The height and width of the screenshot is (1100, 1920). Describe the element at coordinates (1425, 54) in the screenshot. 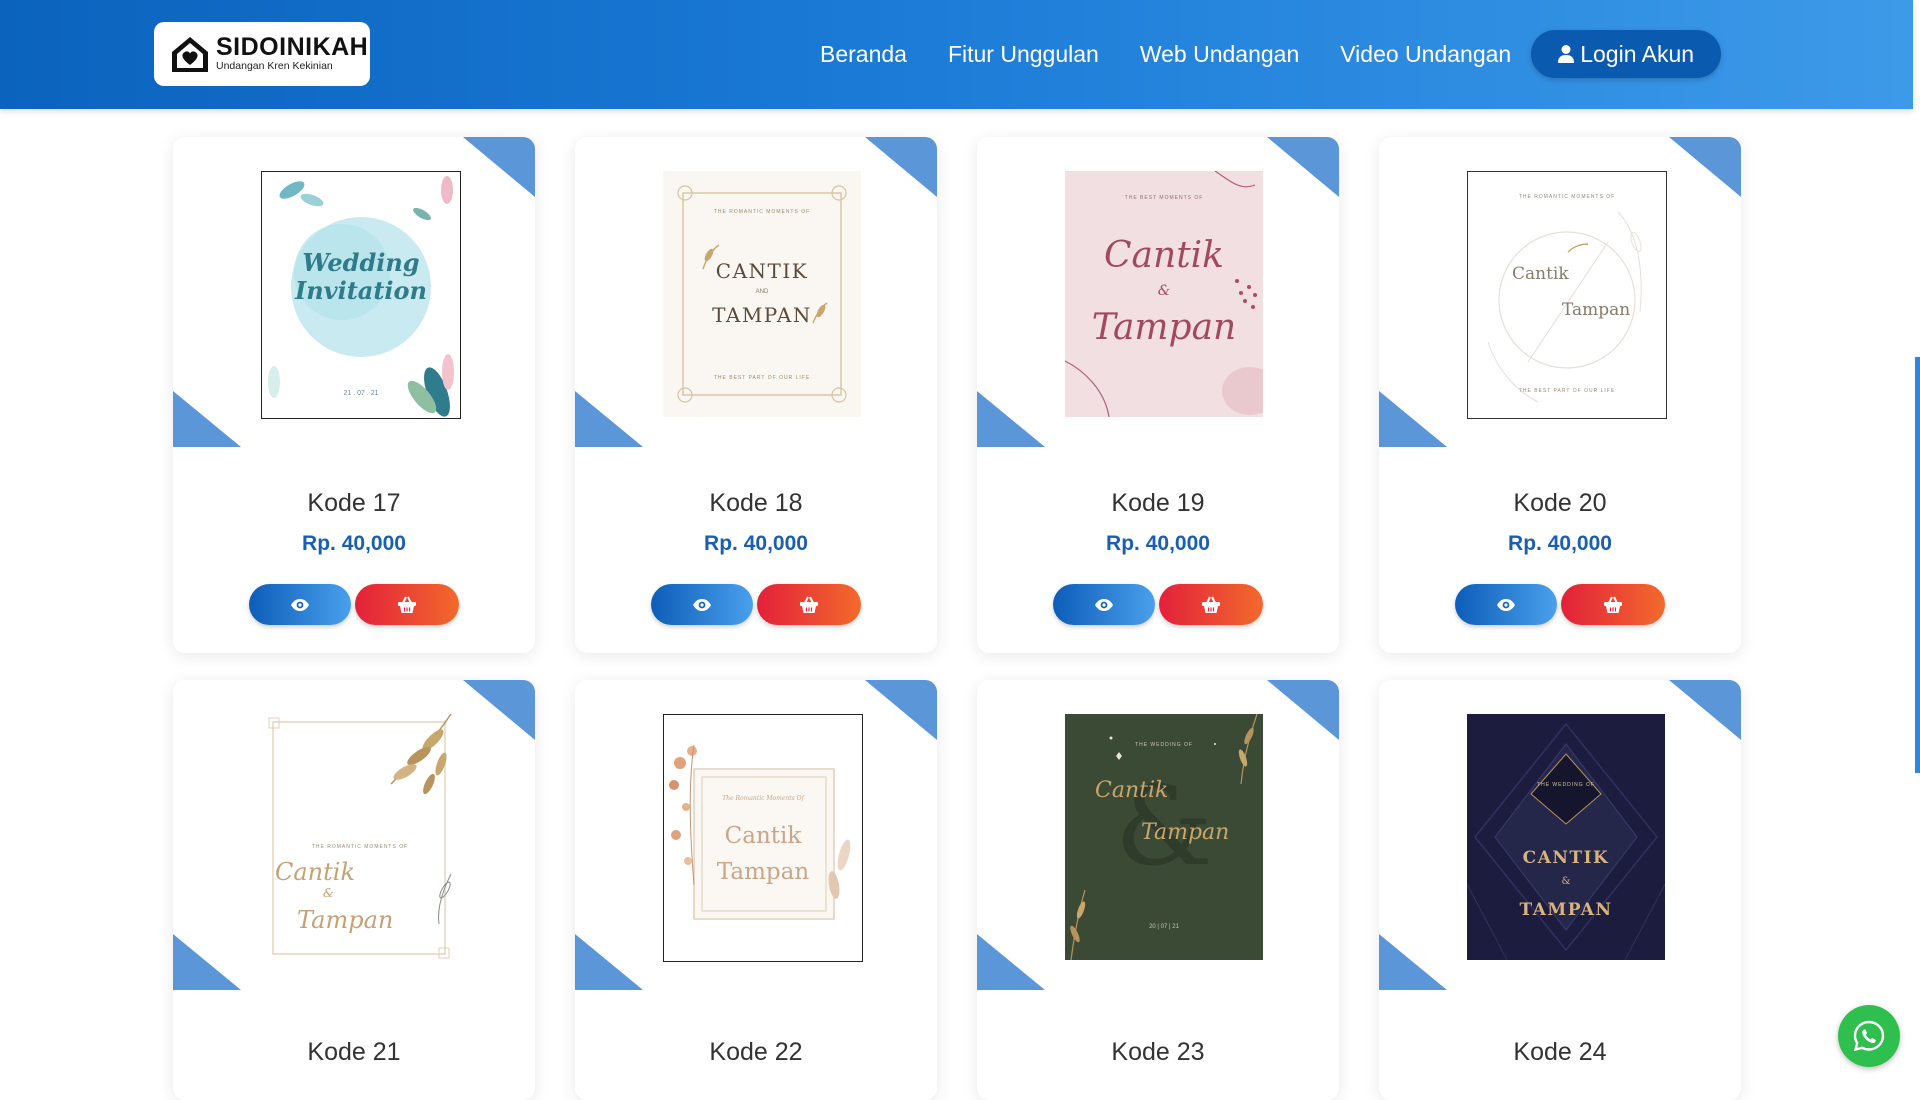

I see `nav-video-undangan: Video Undangan` at that location.